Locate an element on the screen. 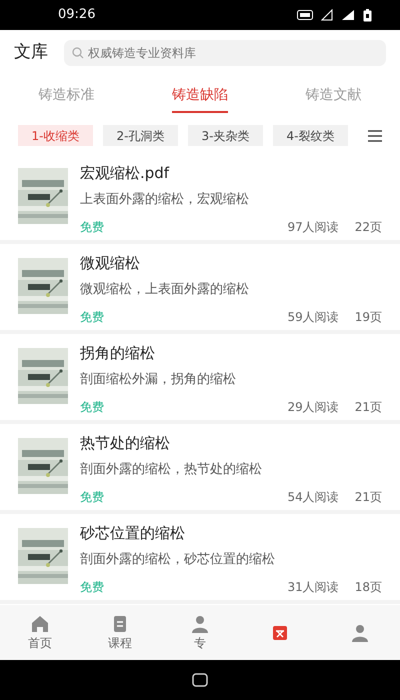  category-chip: 2-孔洞类 is located at coordinates (140, 135).